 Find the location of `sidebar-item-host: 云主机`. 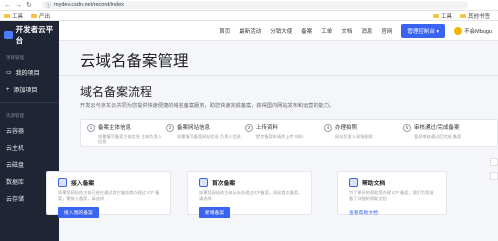

sidebar-item-host: 云主机 is located at coordinates (29, 147).